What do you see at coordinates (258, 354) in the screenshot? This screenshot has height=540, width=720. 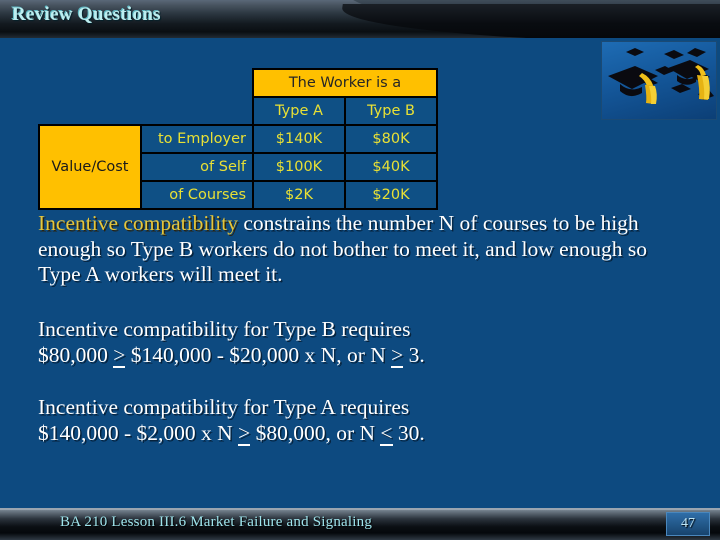 I see `p2-text-b: $140,000 - $20,000 x N, or N` at bounding box center [258, 354].